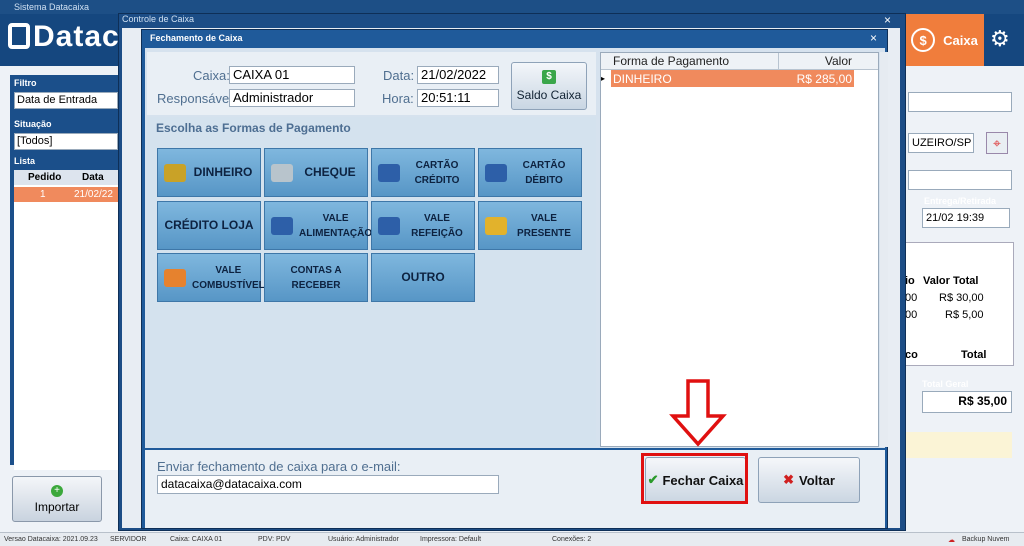 Image resolution: width=1024 pixels, height=546 pixels. I want to click on payment-button-outro: OUTRO, so click(423, 277).